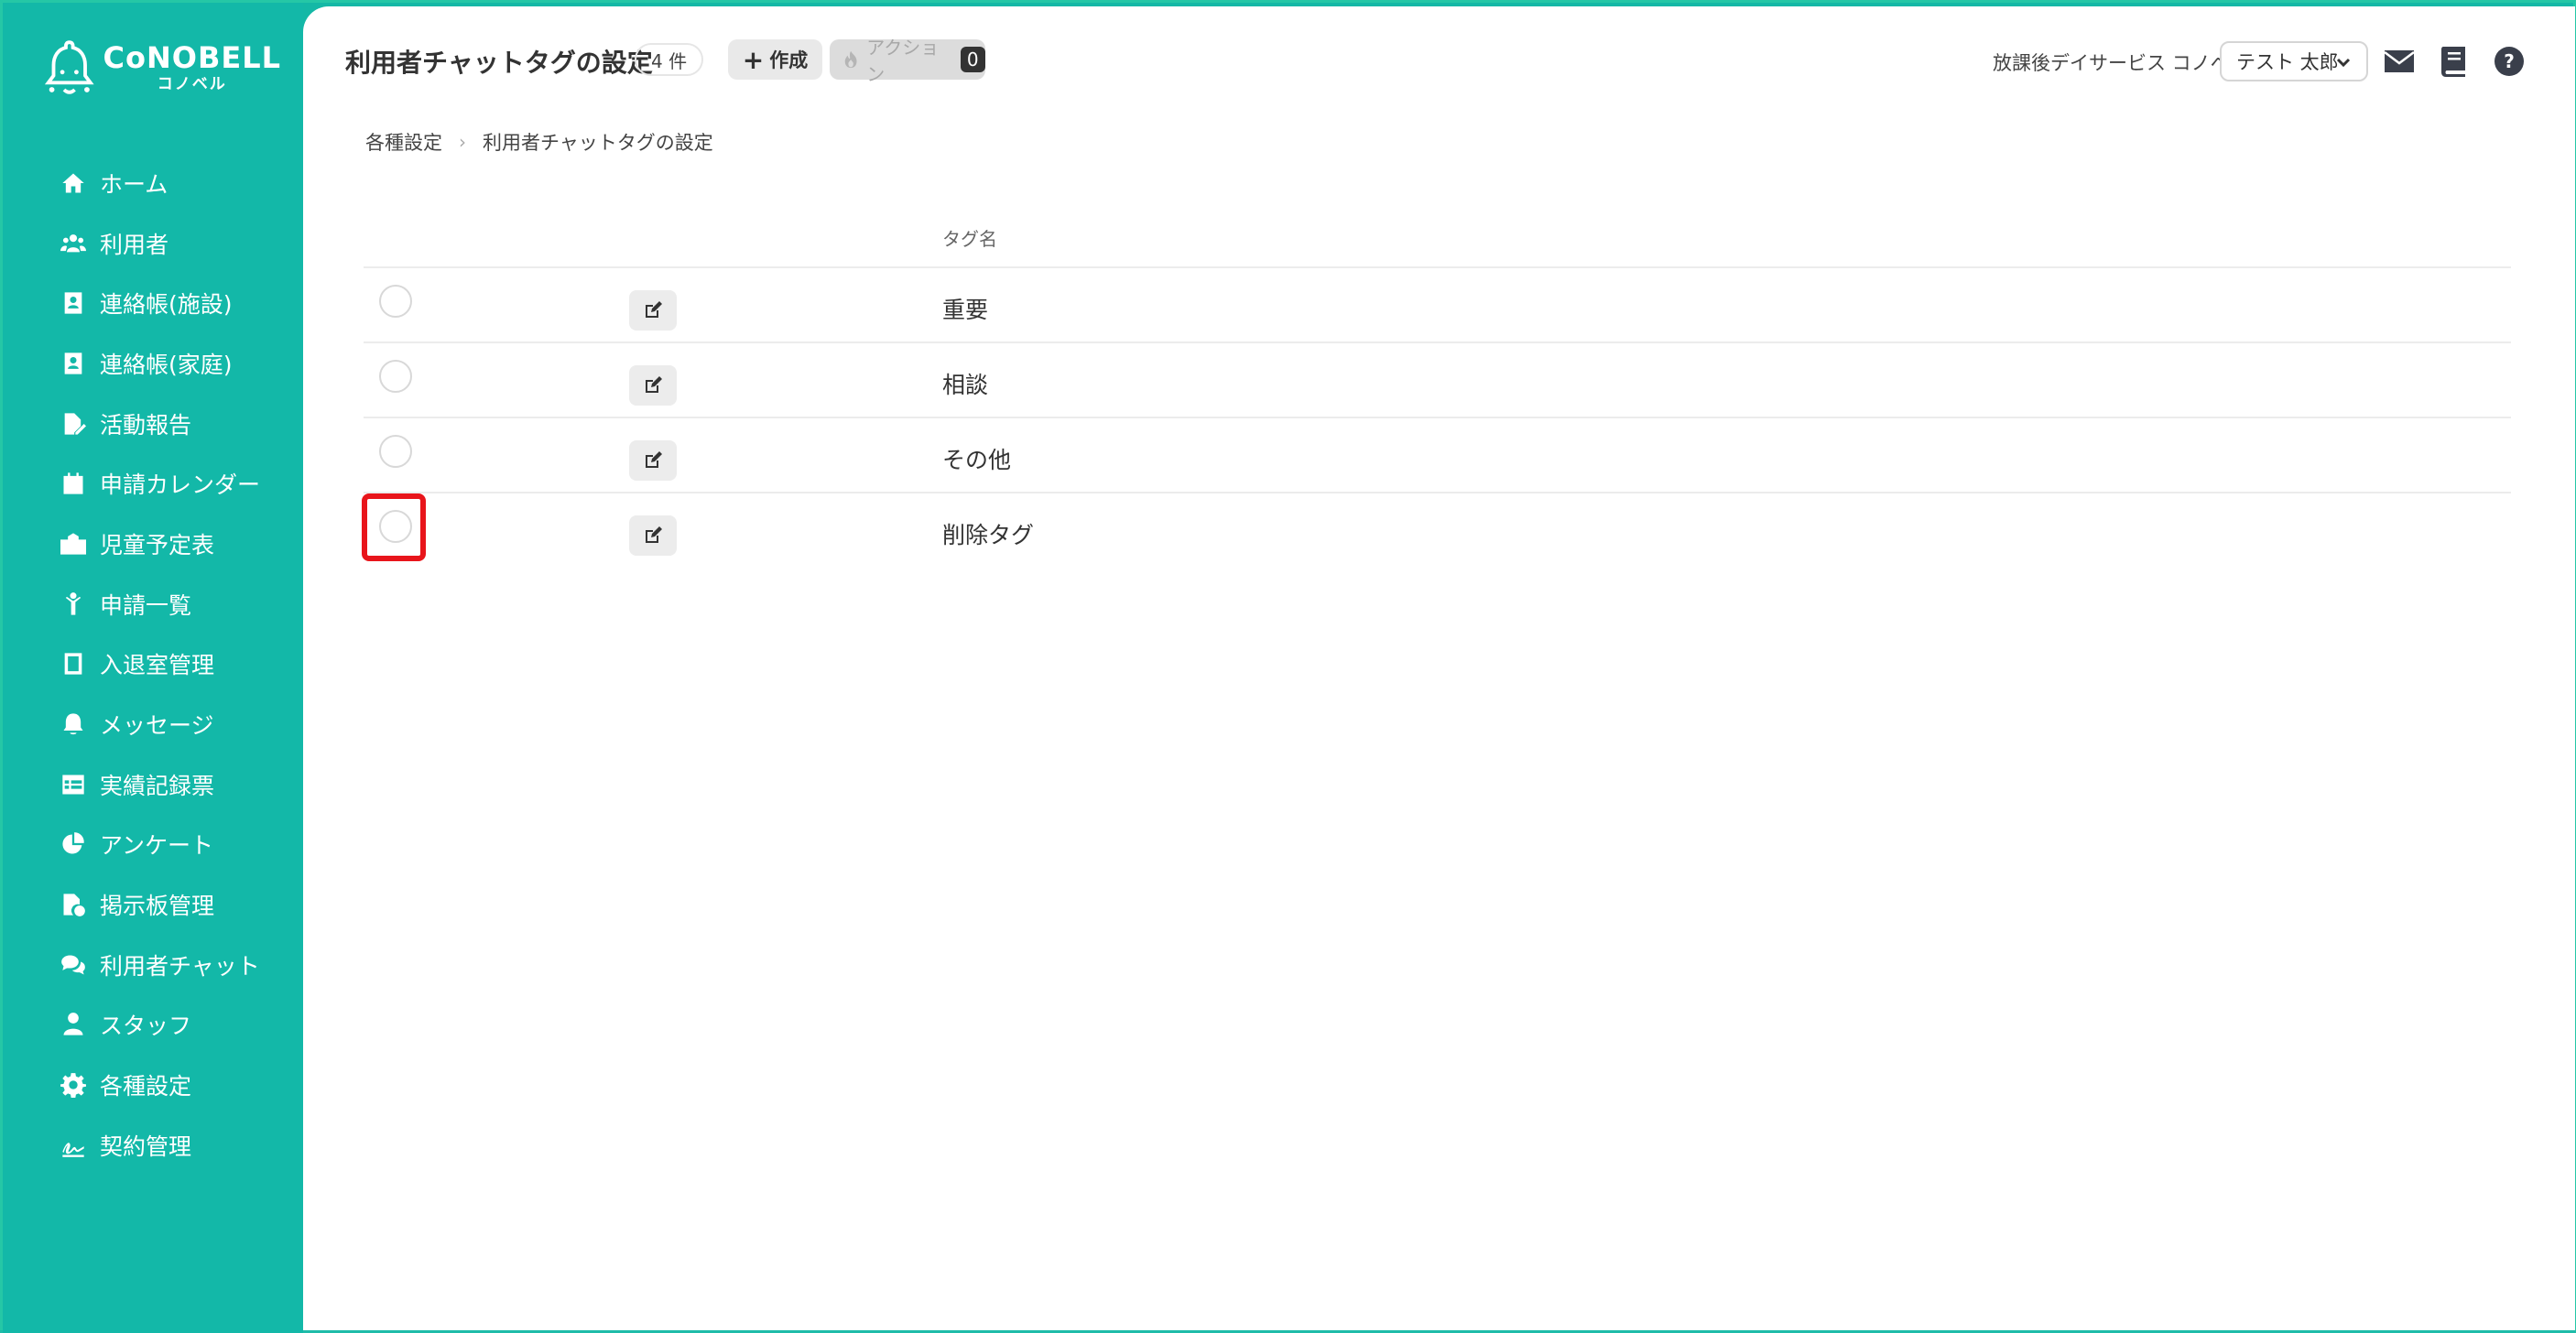  I want to click on sidebar-item-survey: アンケート, so click(153, 845).